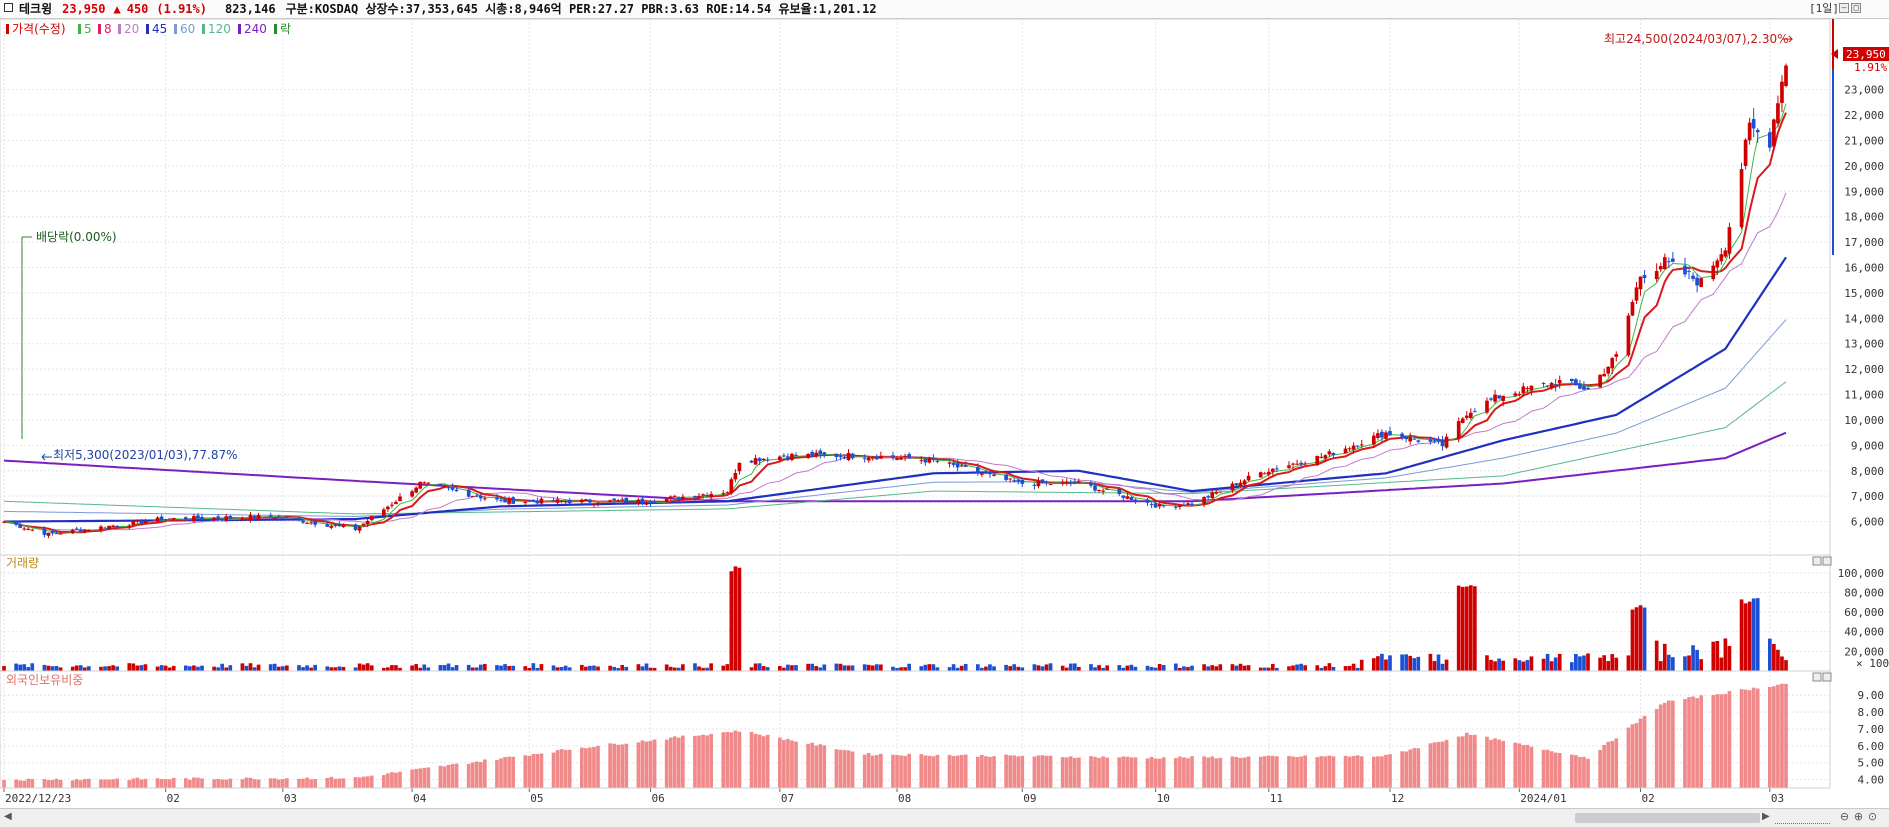 The width and height of the screenshot is (1889, 827). What do you see at coordinates (1667, 818) in the screenshot?
I see `scroll-thumb` at bounding box center [1667, 818].